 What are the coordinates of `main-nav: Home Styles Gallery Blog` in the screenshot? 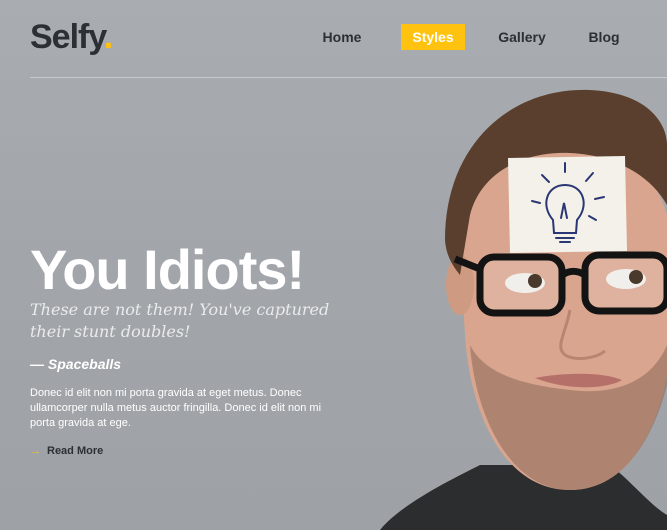 It's located at (333, 37).